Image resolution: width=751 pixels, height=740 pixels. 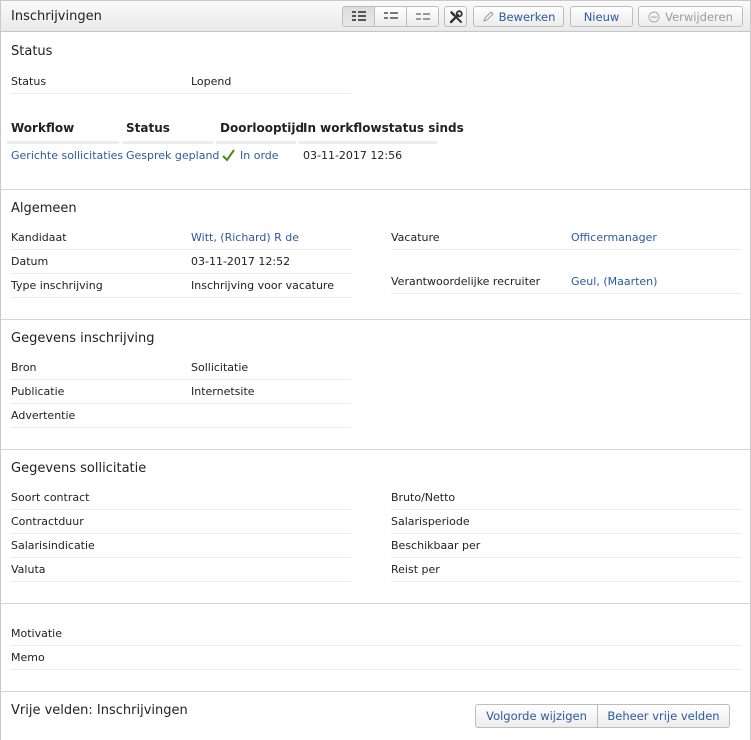 I want to click on list-detailed-icon, so click(x=358, y=16).